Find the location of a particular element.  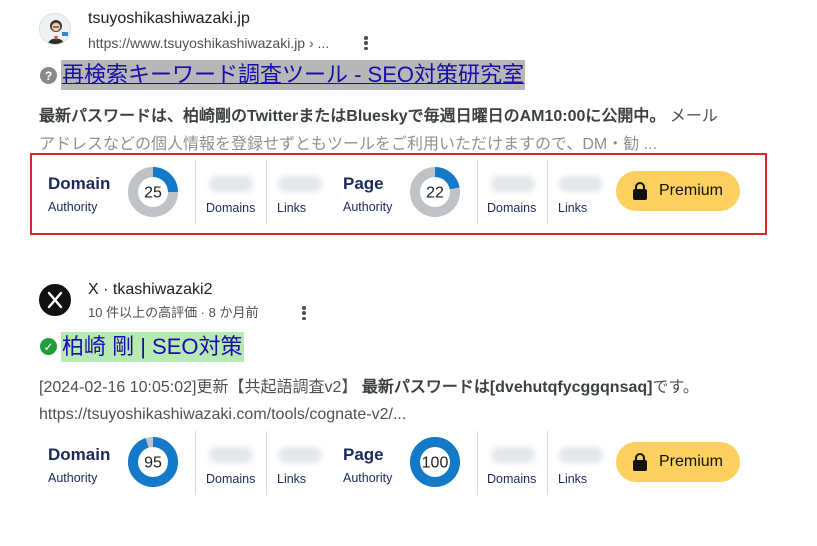

domain-authority-score: 25 is located at coordinates (153, 193).